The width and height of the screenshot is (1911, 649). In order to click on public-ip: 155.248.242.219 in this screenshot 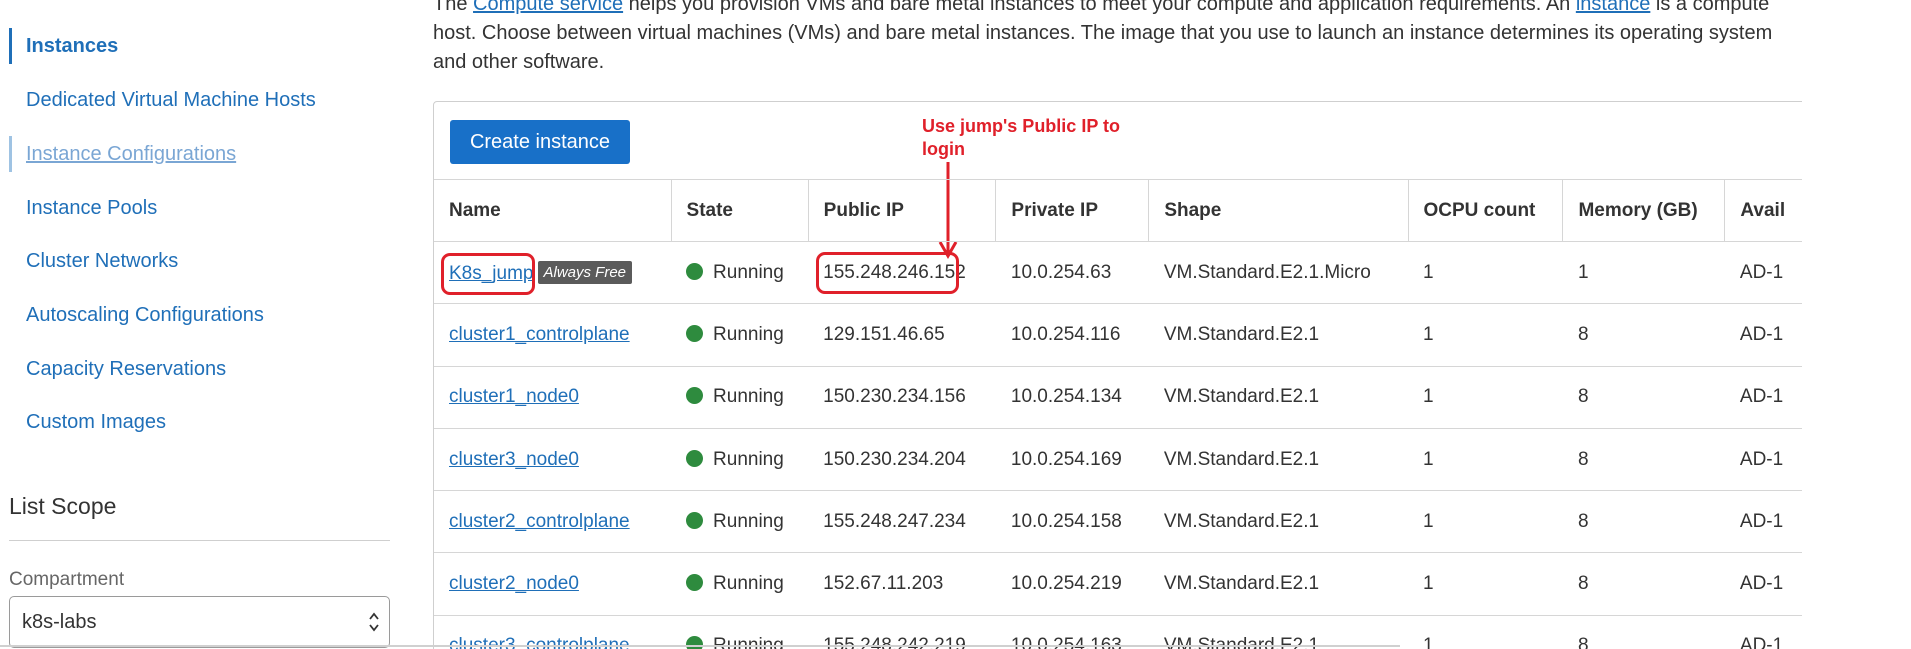, I will do `click(902, 631)`.